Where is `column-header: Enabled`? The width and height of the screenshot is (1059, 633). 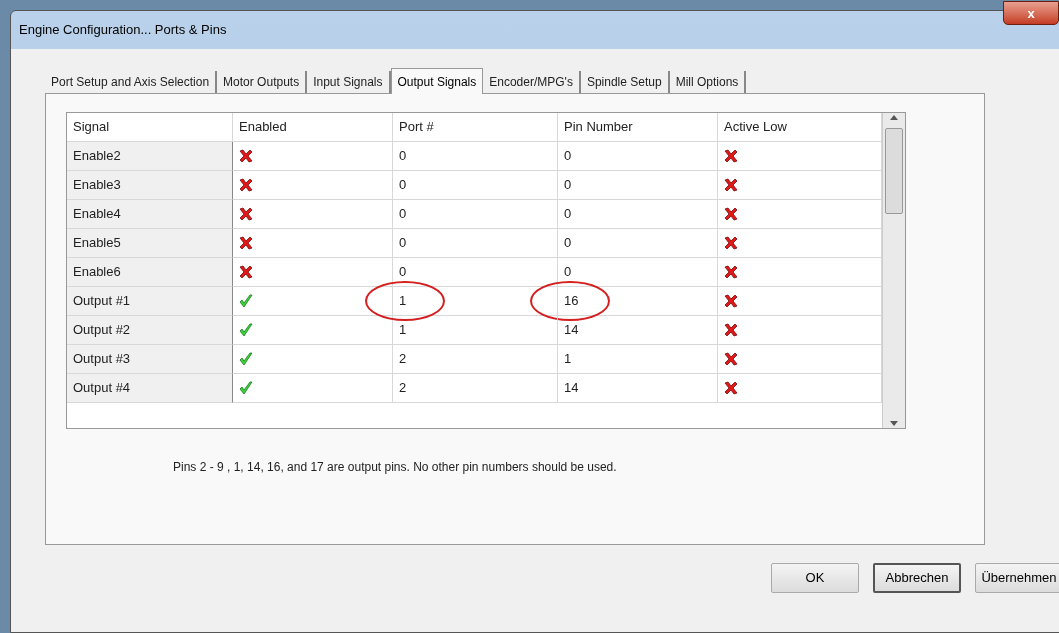
column-header: Enabled is located at coordinates (313, 127).